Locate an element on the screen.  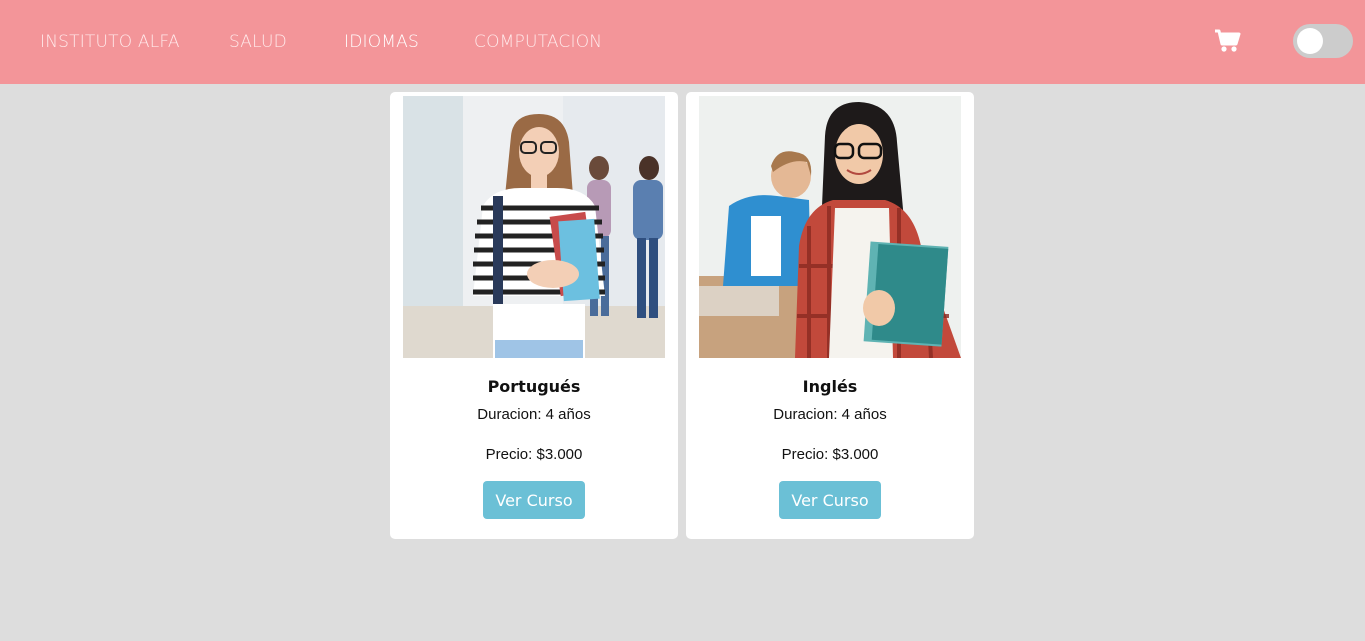
theme-toggle is located at coordinates (1323, 41).